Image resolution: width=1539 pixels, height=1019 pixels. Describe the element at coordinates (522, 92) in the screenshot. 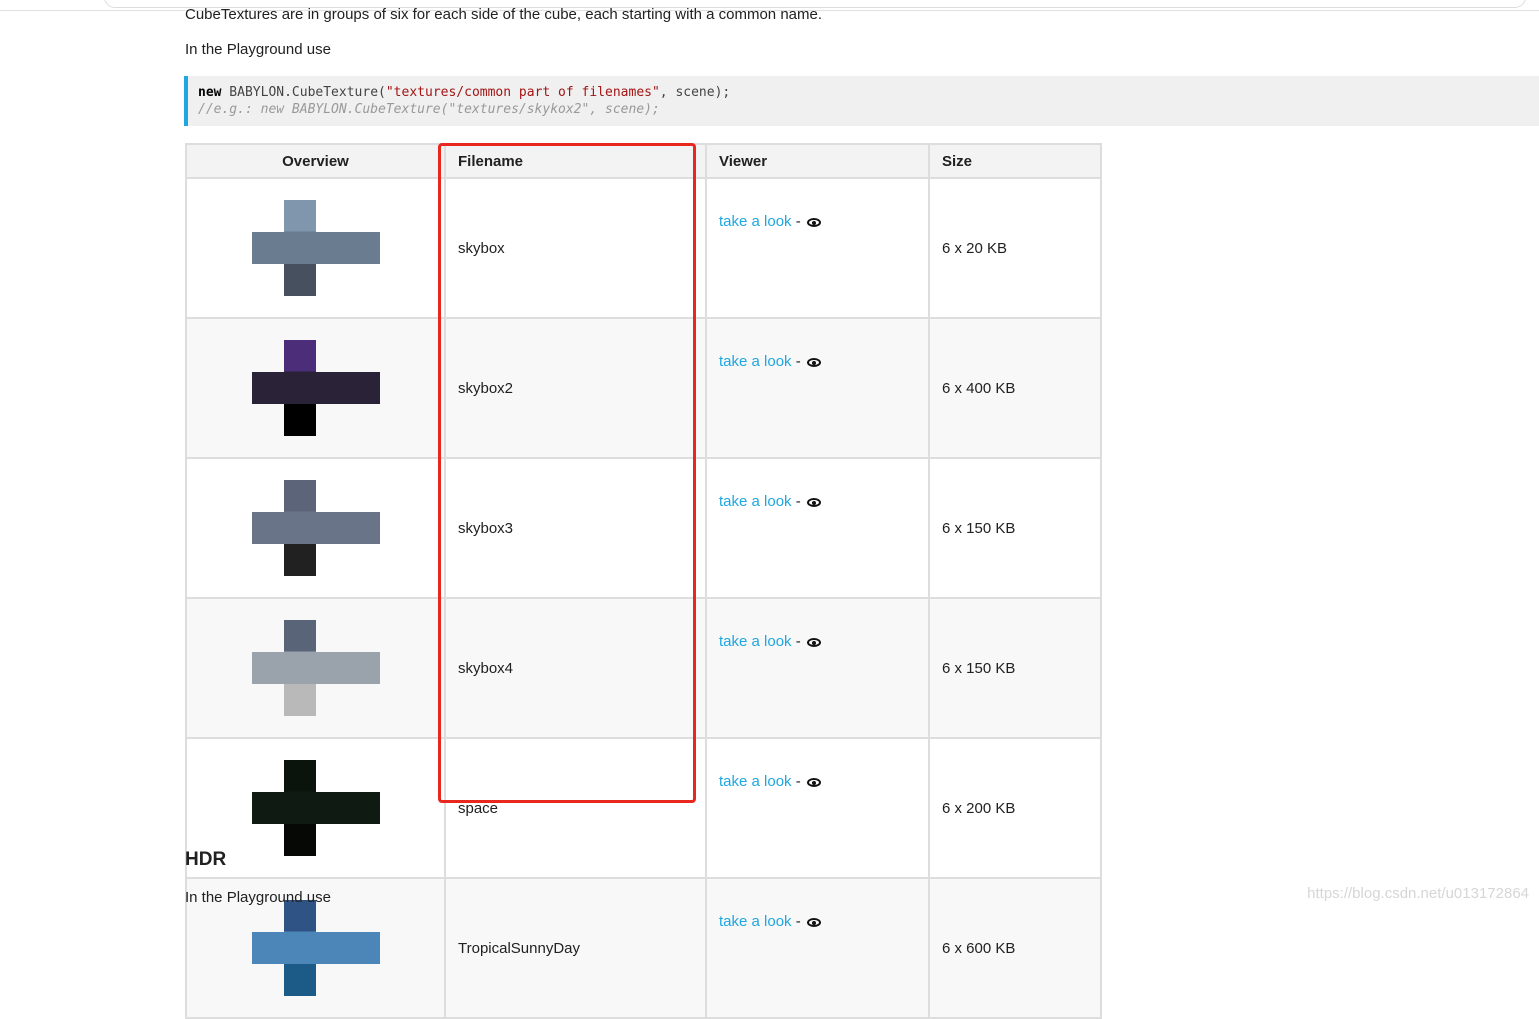

I see `code-string: "textures/common part of filenames"` at that location.